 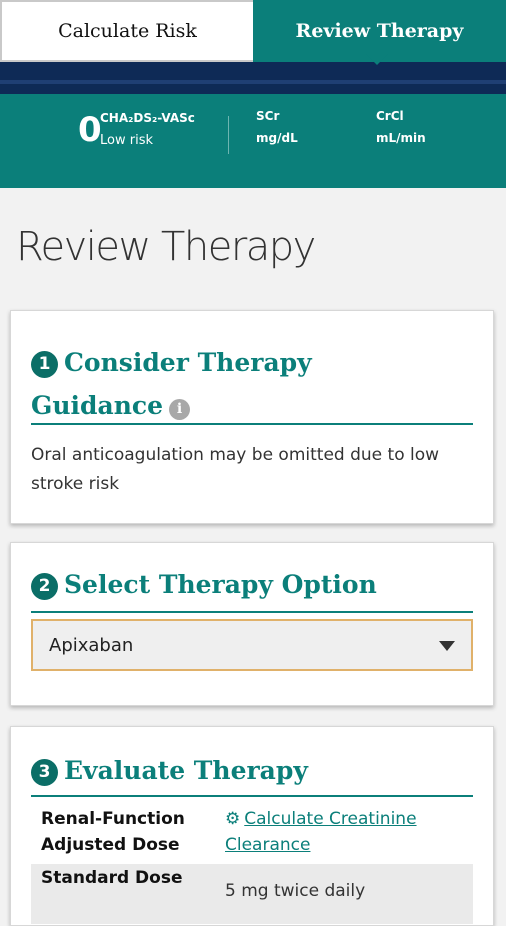 What do you see at coordinates (321, 832) in the screenshot?
I see `calculate-crcl-link: ⚙ Calculate Creatinine Clearance` at bounding box center [321, 832].